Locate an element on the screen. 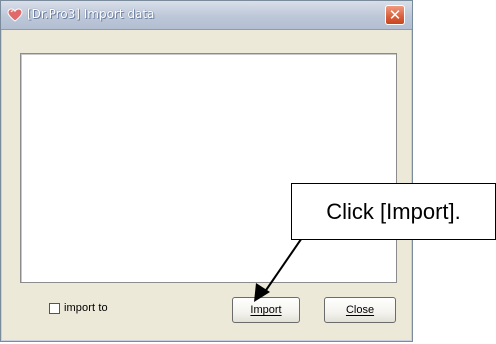  import-to-option: import to is located at coordinates (78, 308).